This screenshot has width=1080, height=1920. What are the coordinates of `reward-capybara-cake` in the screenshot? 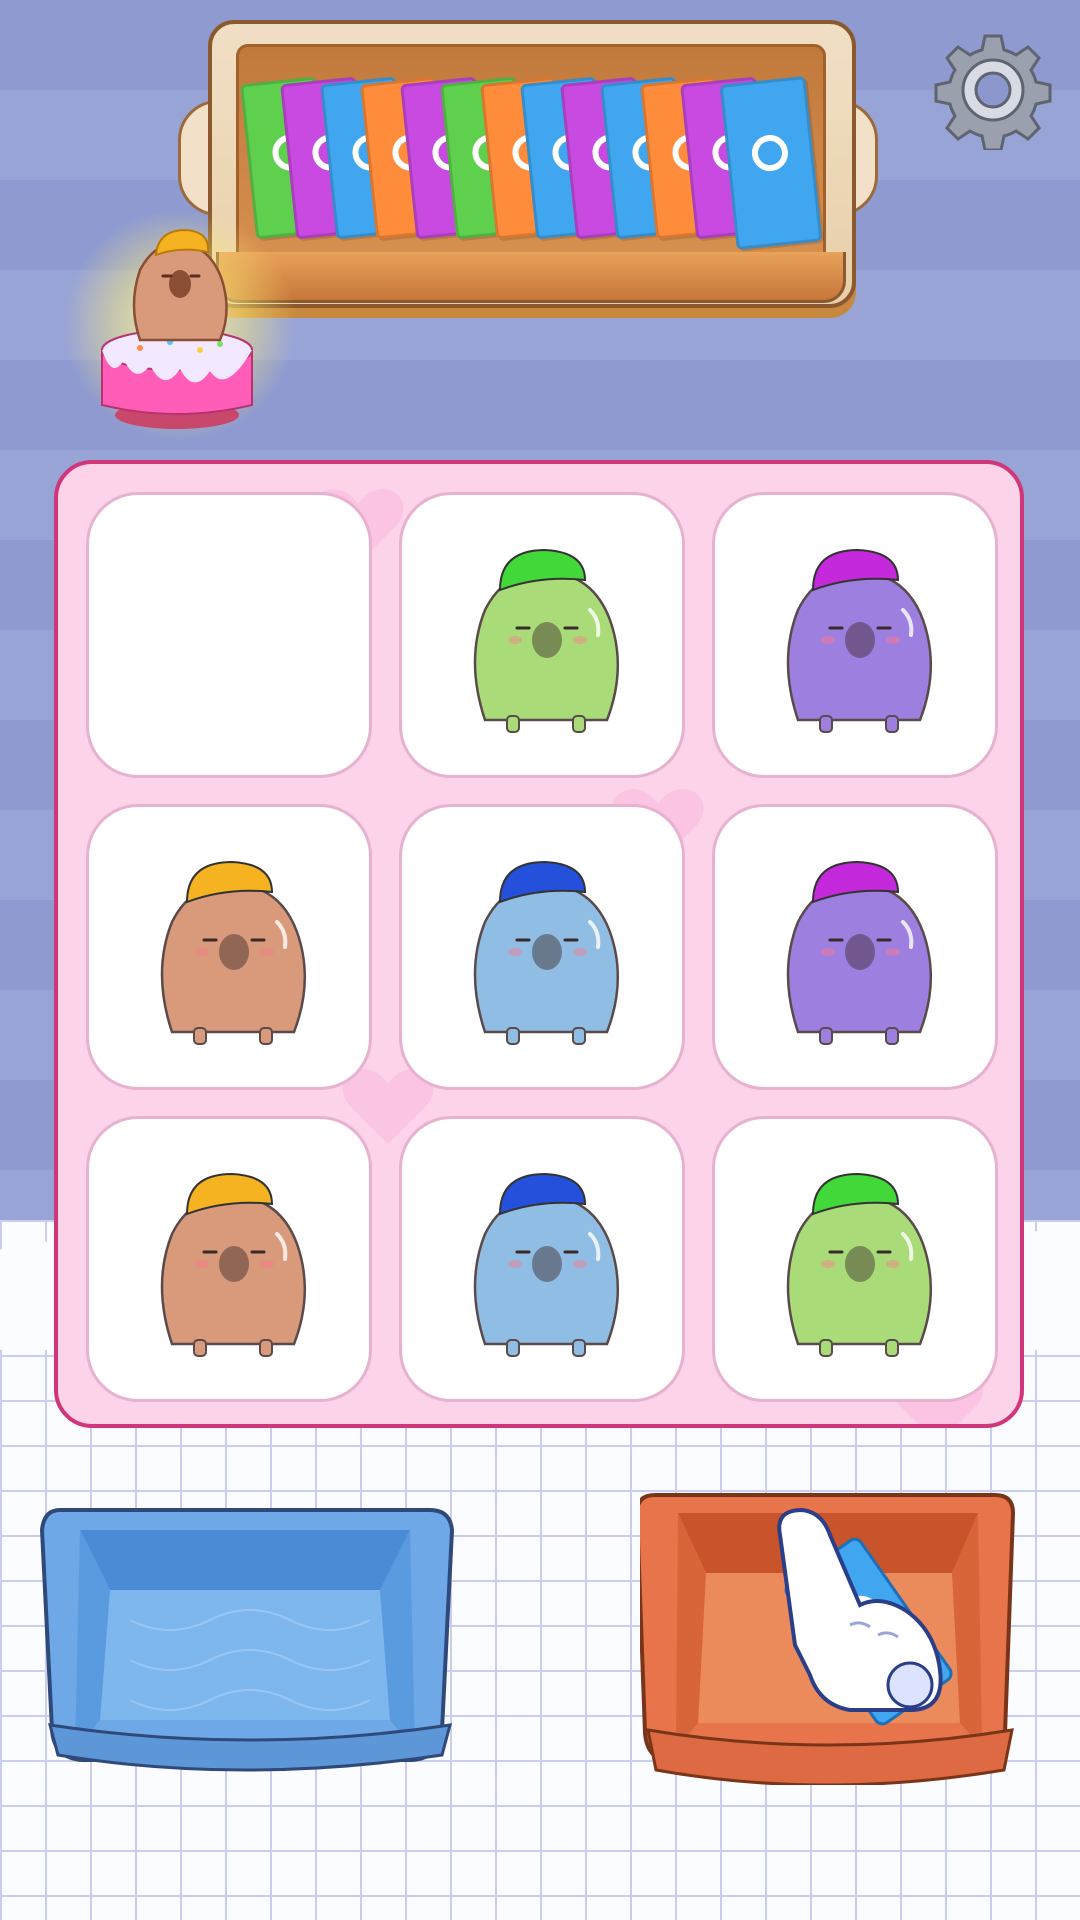 It's located at (180, 320).